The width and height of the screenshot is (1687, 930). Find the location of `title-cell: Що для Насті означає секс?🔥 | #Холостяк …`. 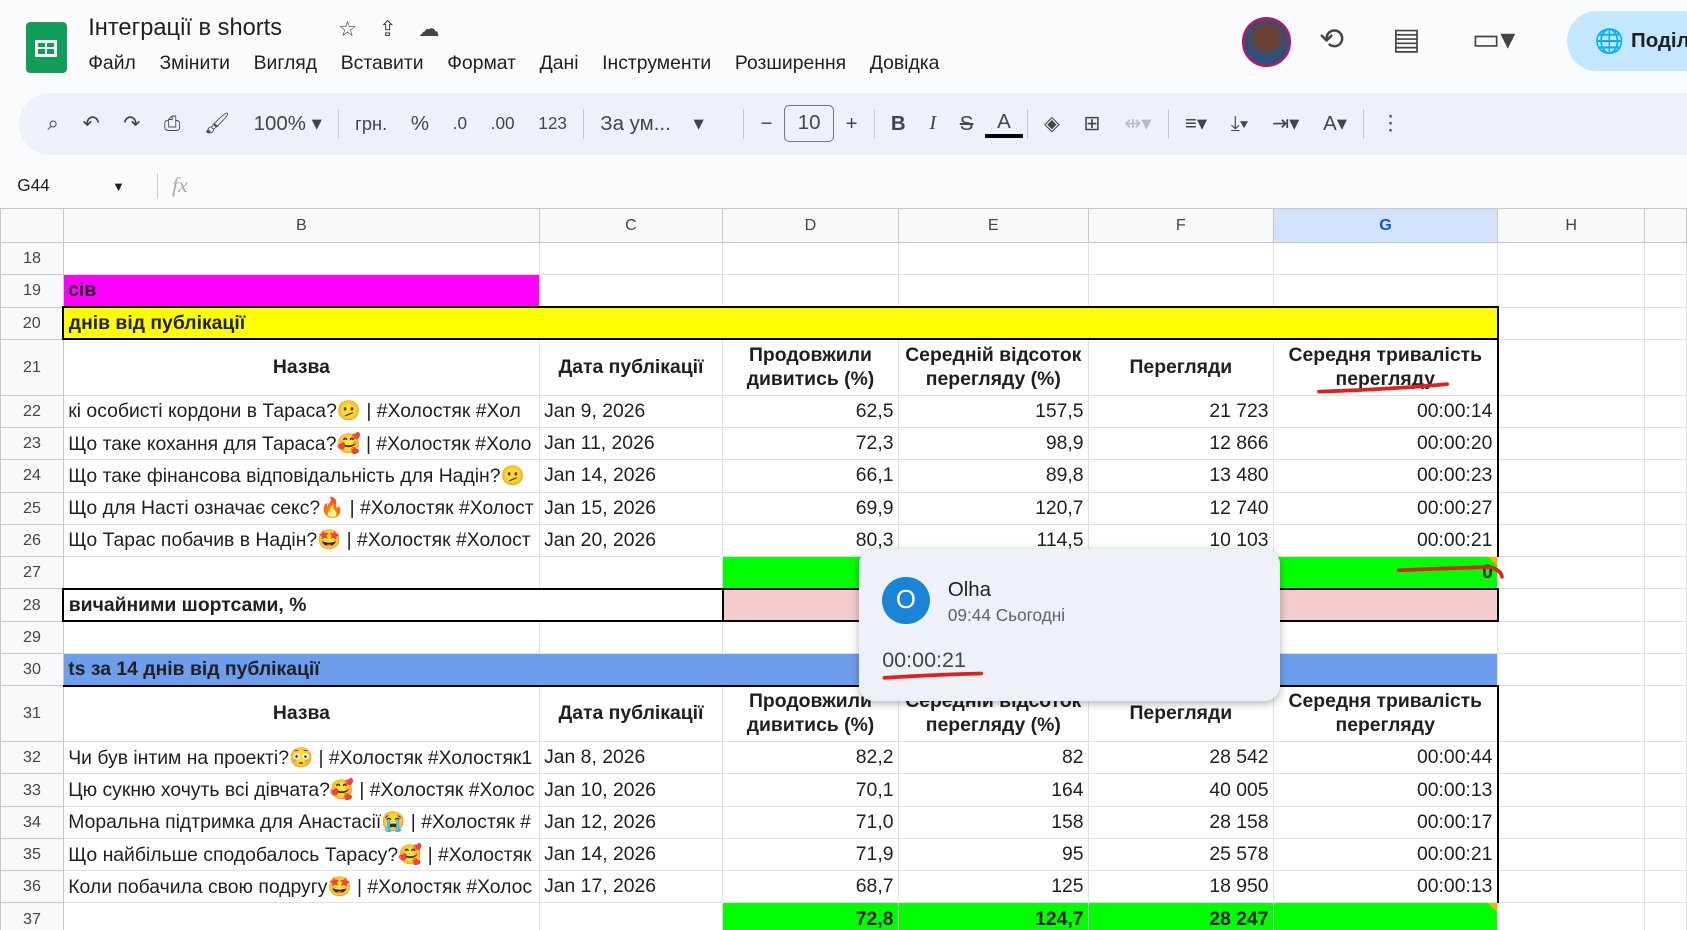

title-cell: Що для Насті означає секс?🔥 | #Холостяк … is located at coordinates (301, 508).